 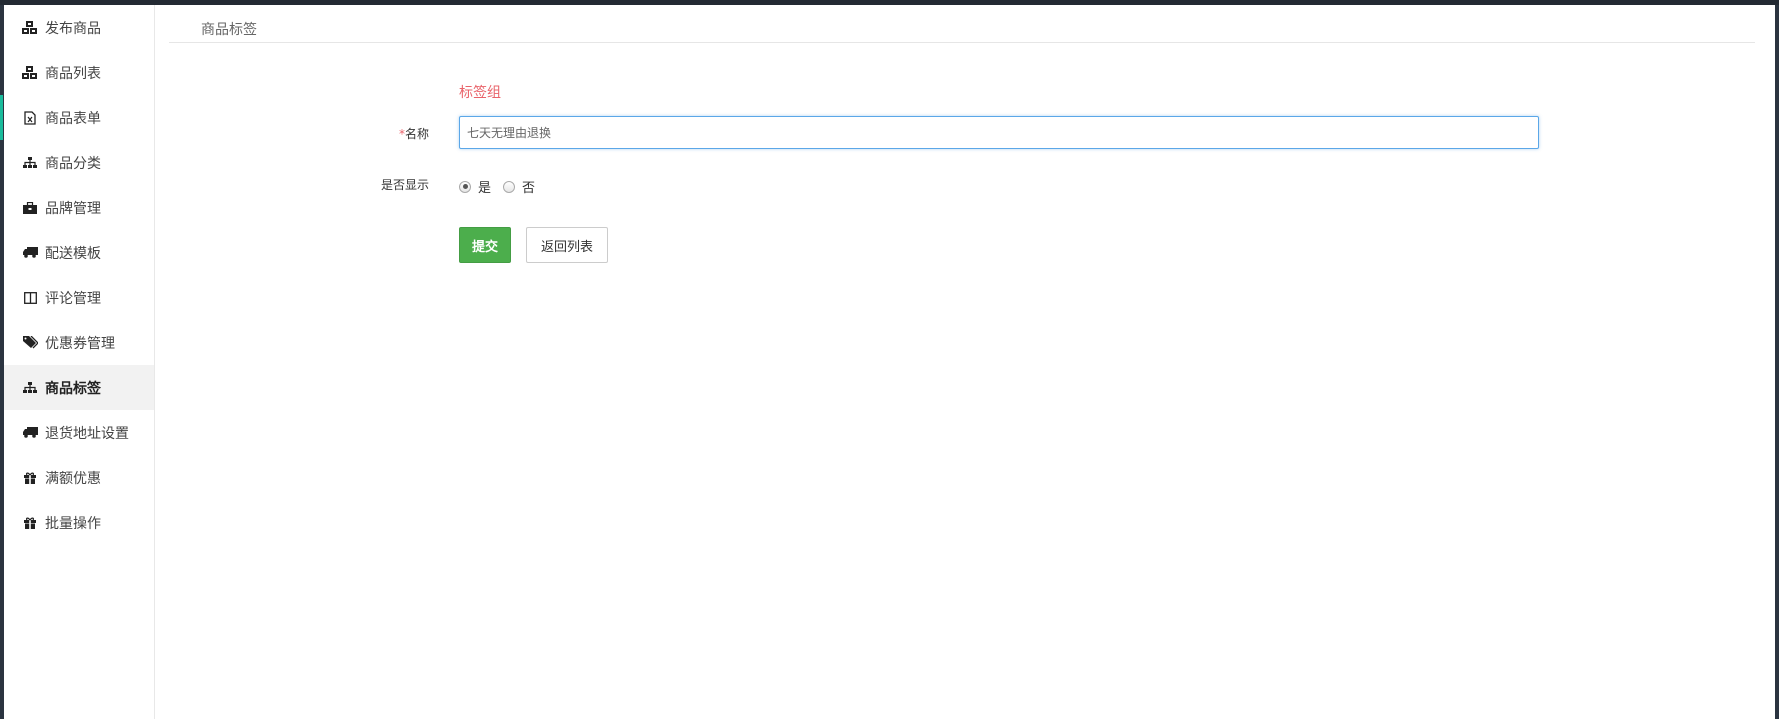 I want to click on sidebar-item-product-list: 商品列表, so click(x=79, y=72).